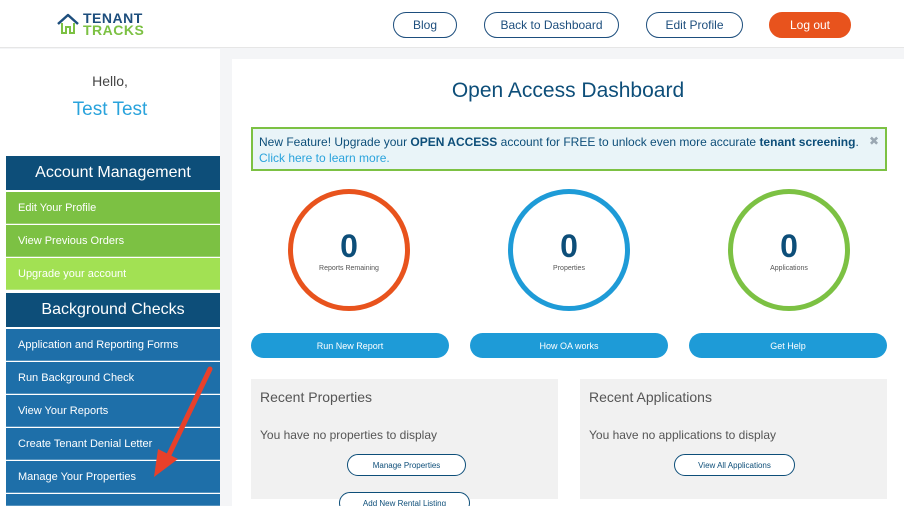  I want to click on recent-properties-empty: You have no properties to display, so click(349, 435).